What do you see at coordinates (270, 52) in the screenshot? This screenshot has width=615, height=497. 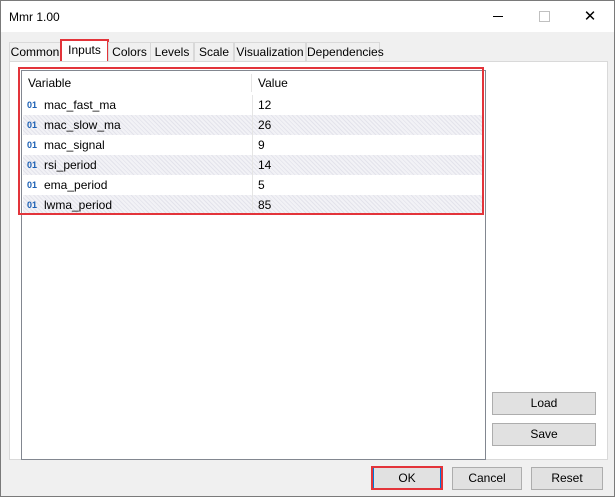 I see `tab-visualization: Visualization` at bounding box center [270, 52].